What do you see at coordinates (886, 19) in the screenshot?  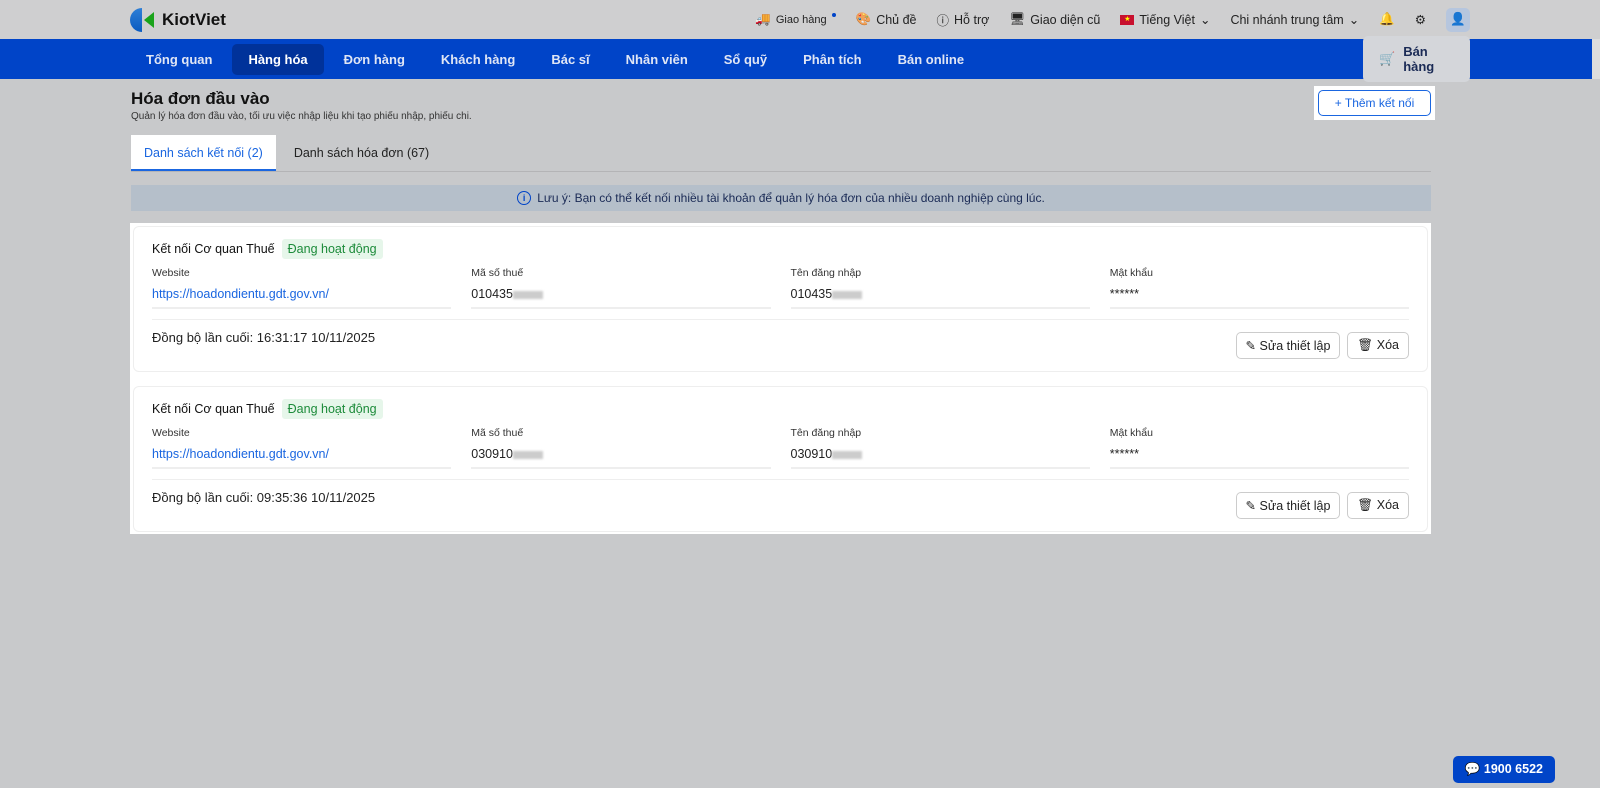 I see `theme-link: 🎨 Chủ đề` at bounding box center [886, 19].